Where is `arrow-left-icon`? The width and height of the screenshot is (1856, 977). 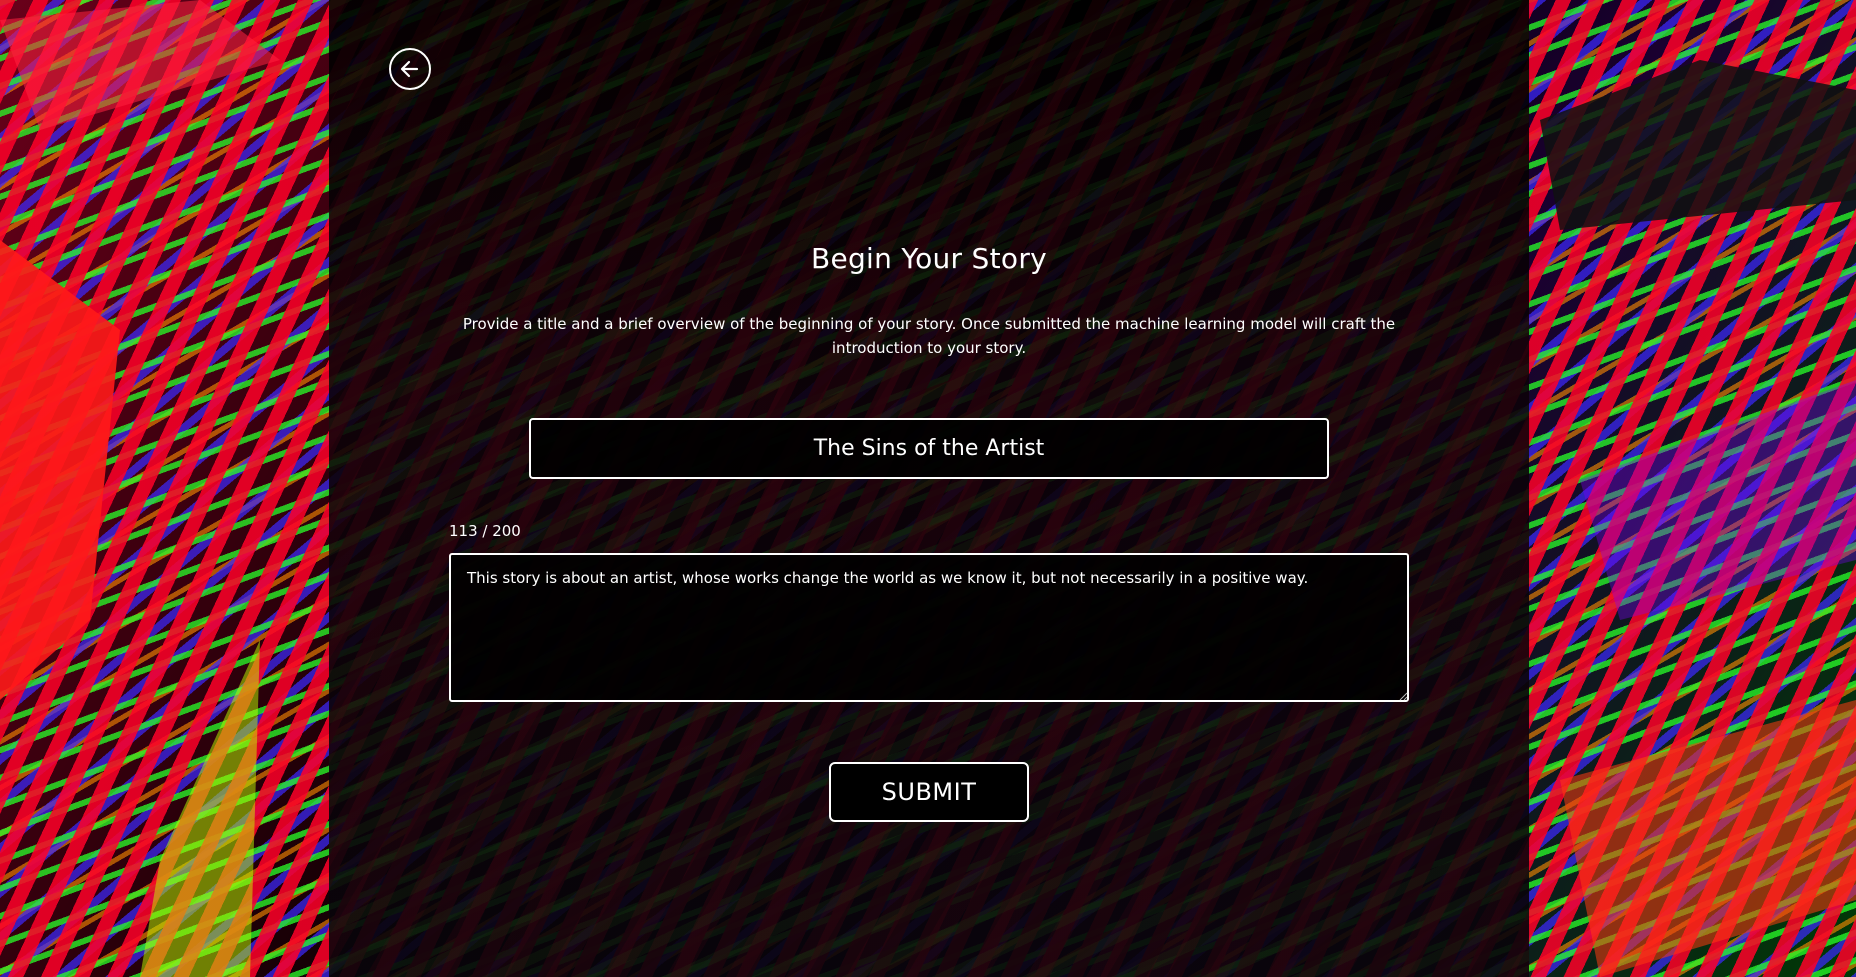 arrow-left-icon is located at coordinates (409, 69).